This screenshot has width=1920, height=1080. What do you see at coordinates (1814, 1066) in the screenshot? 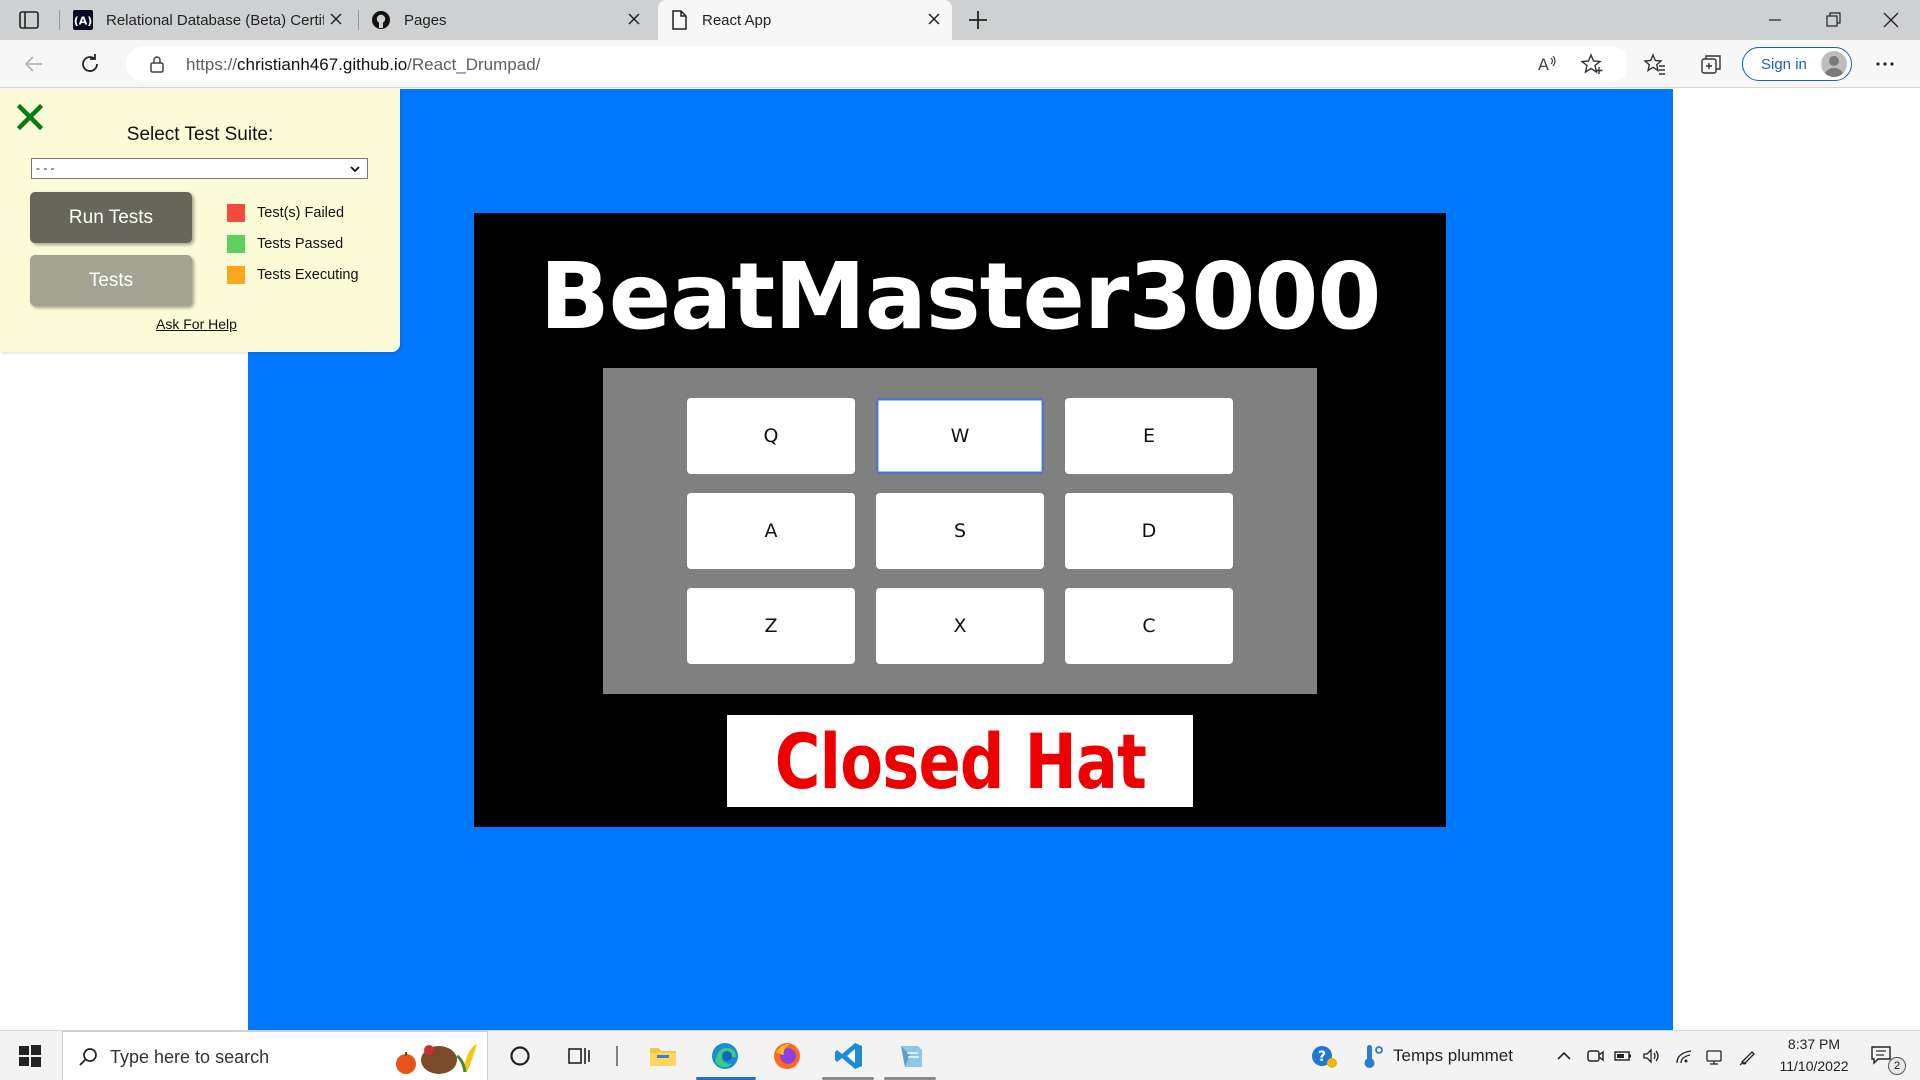
I see `clock-date: 11/10/2022` at bounding box center [1814, 1066].